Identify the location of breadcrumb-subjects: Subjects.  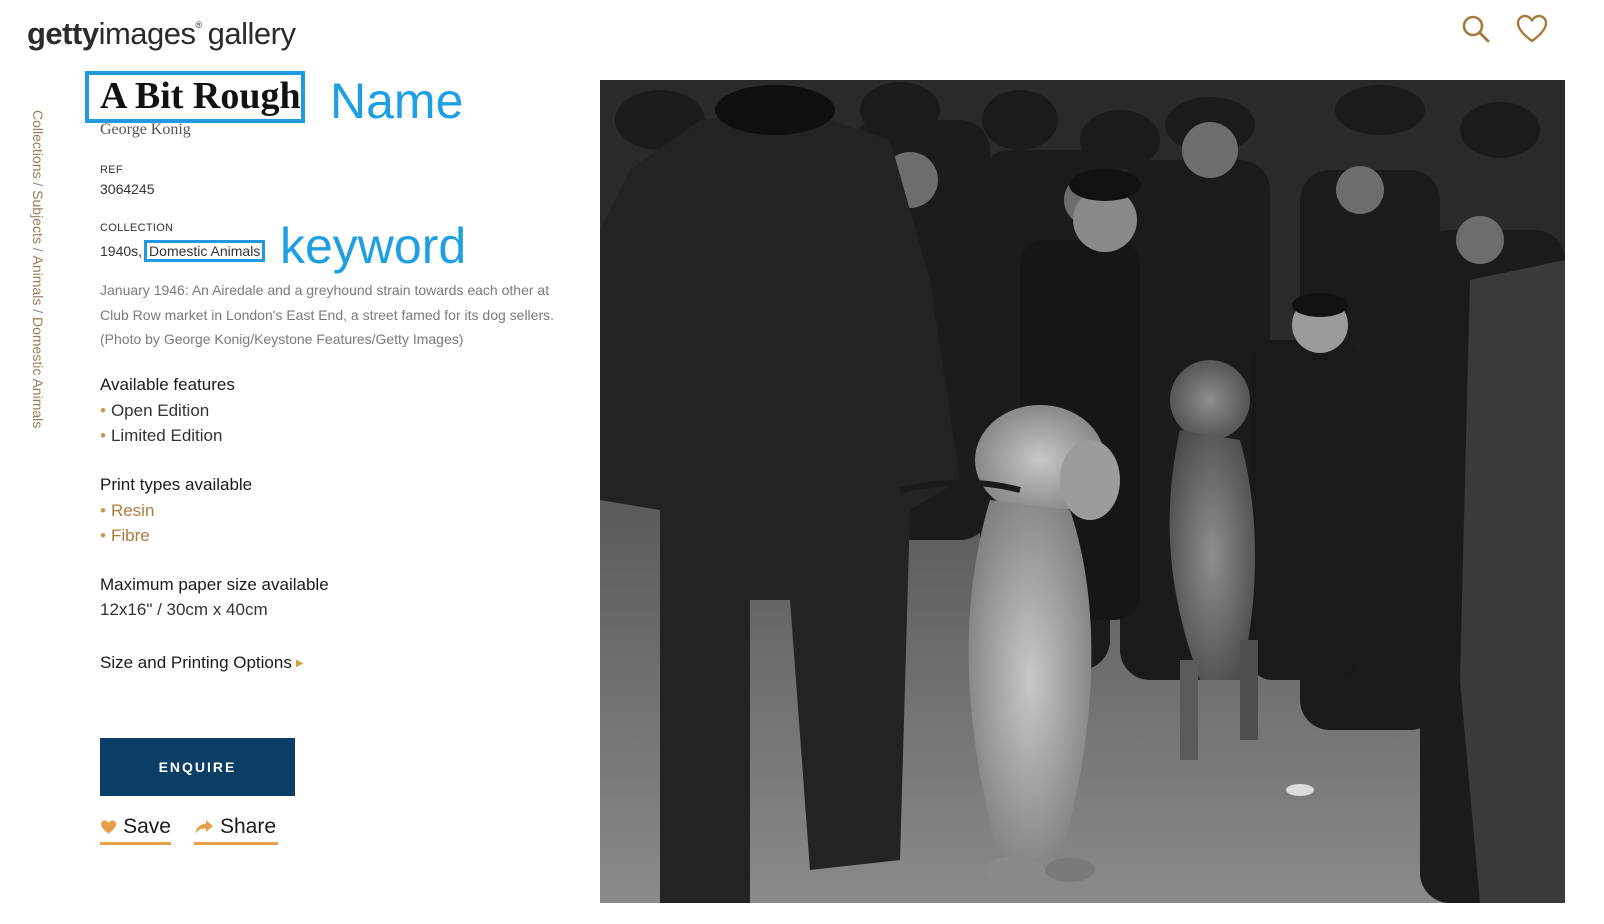
(38, 217).